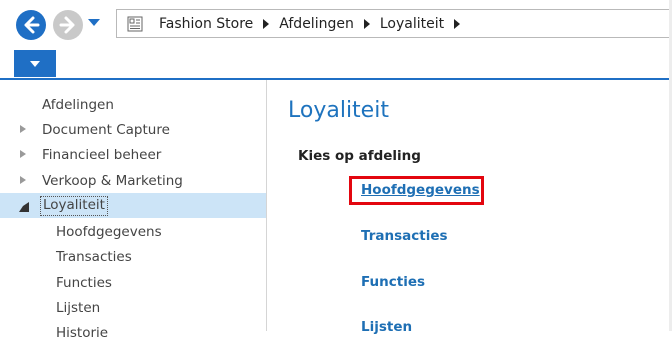 The height and width of the screenshot is (345, 672). I want to click on breadcrumb-item: Fashion Store, so click(206, 24).